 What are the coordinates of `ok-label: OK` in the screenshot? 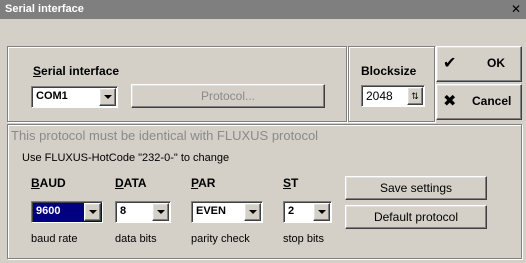 It's located at (496, 63).